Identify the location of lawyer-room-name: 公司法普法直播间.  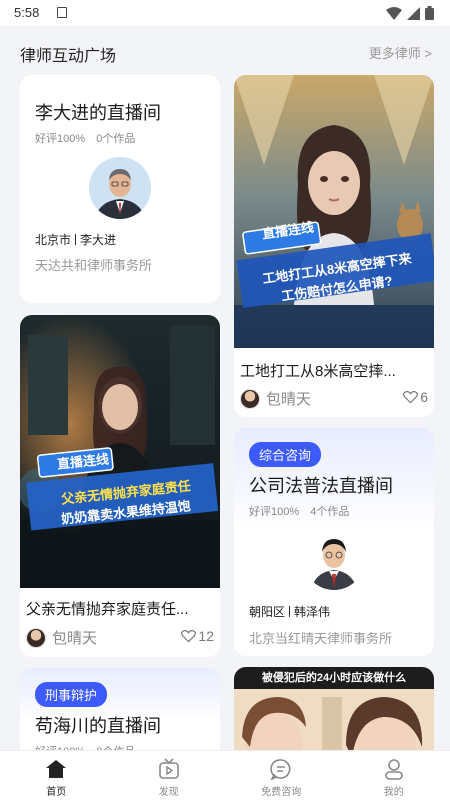
(321, 486).